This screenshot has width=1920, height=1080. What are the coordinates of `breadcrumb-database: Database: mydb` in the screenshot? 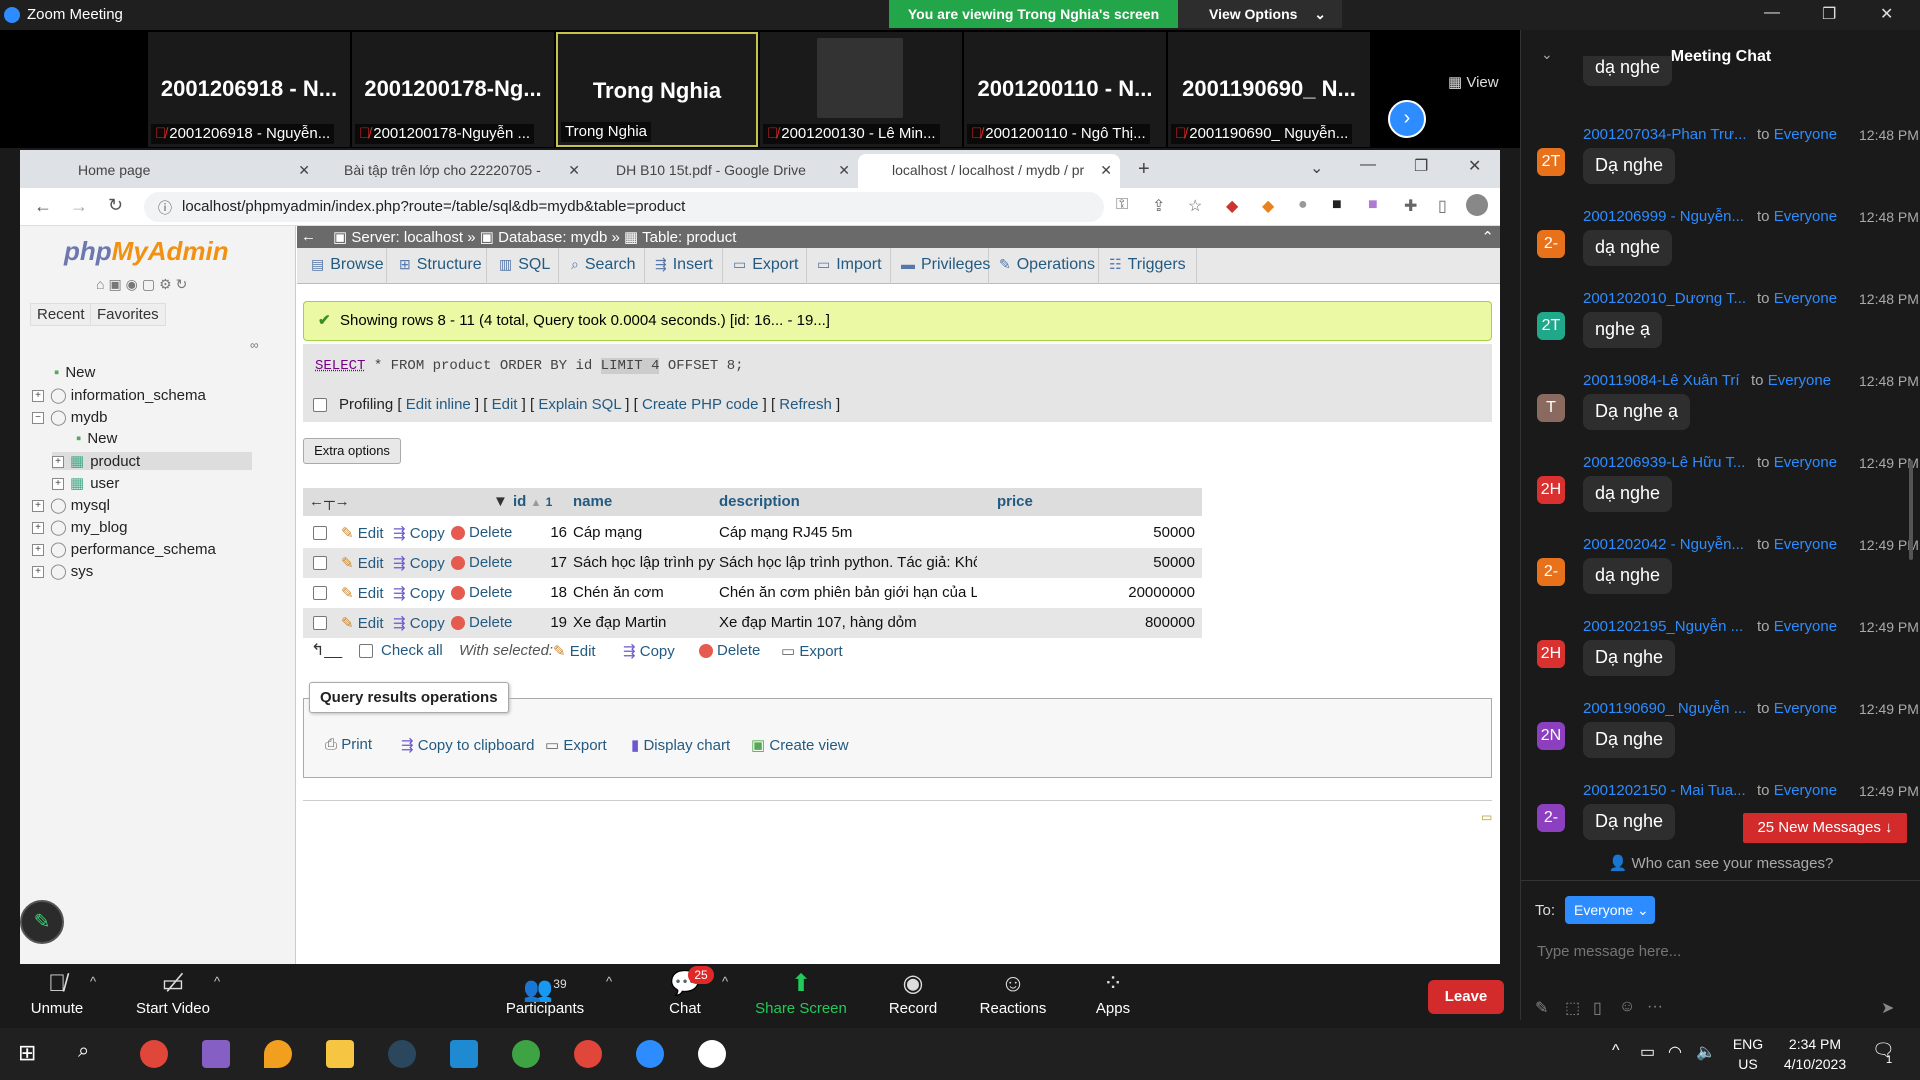 It's located at (552, 237).